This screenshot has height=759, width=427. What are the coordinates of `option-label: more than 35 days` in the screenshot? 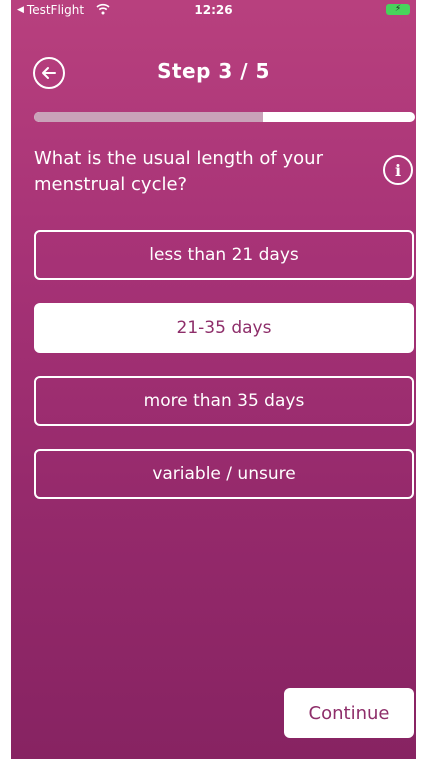 It's located at (224, 401).